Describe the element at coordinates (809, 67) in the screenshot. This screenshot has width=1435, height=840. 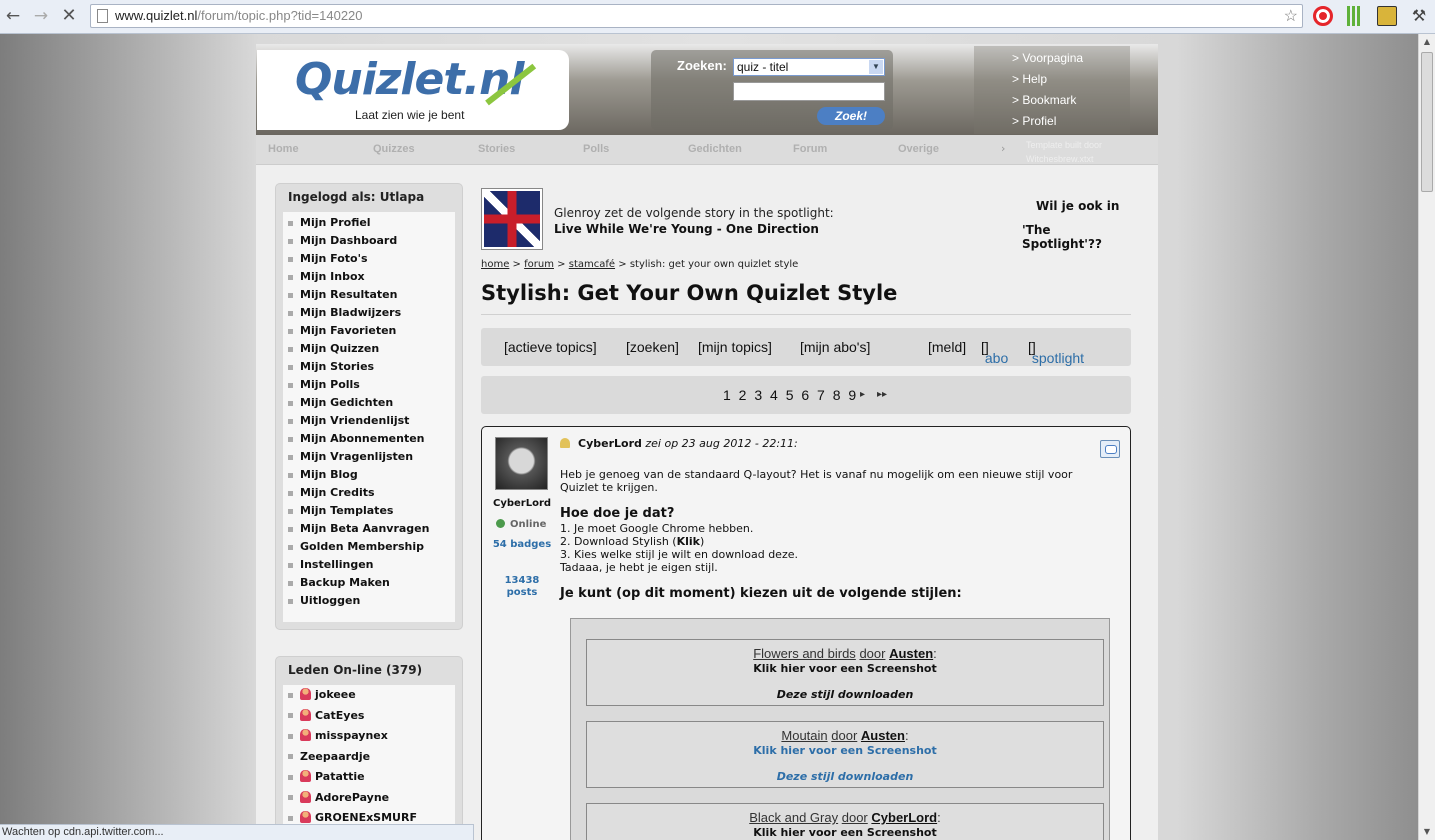
I see `search-type-select: quiz - titel ▼` at that location.